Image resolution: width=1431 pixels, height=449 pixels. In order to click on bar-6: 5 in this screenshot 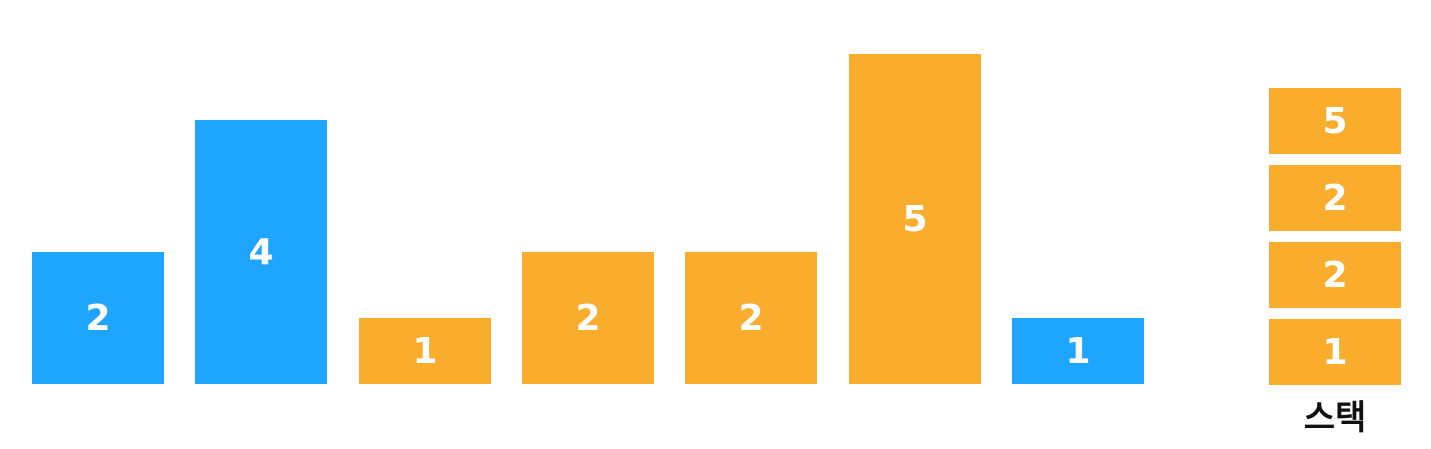, I will do `click(915, 219)`.